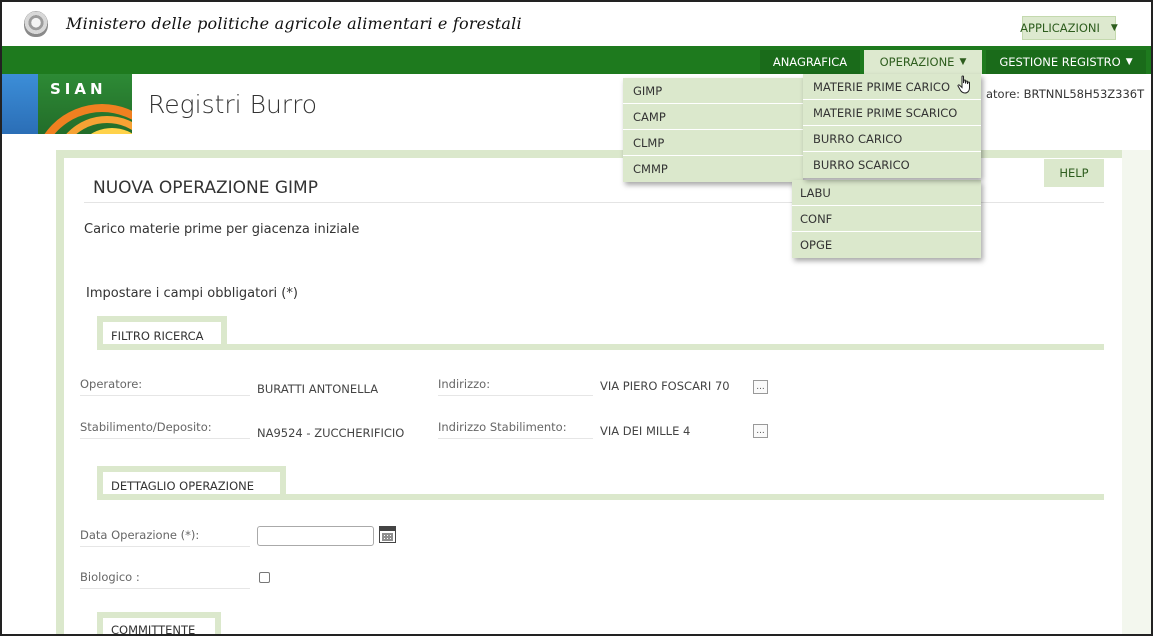  What do you see at coordinates (665, 386) in the screenshot?
I see `indirizzo-value: VIA PIERO FOSCARI 70` at bounding box center [665, 386].